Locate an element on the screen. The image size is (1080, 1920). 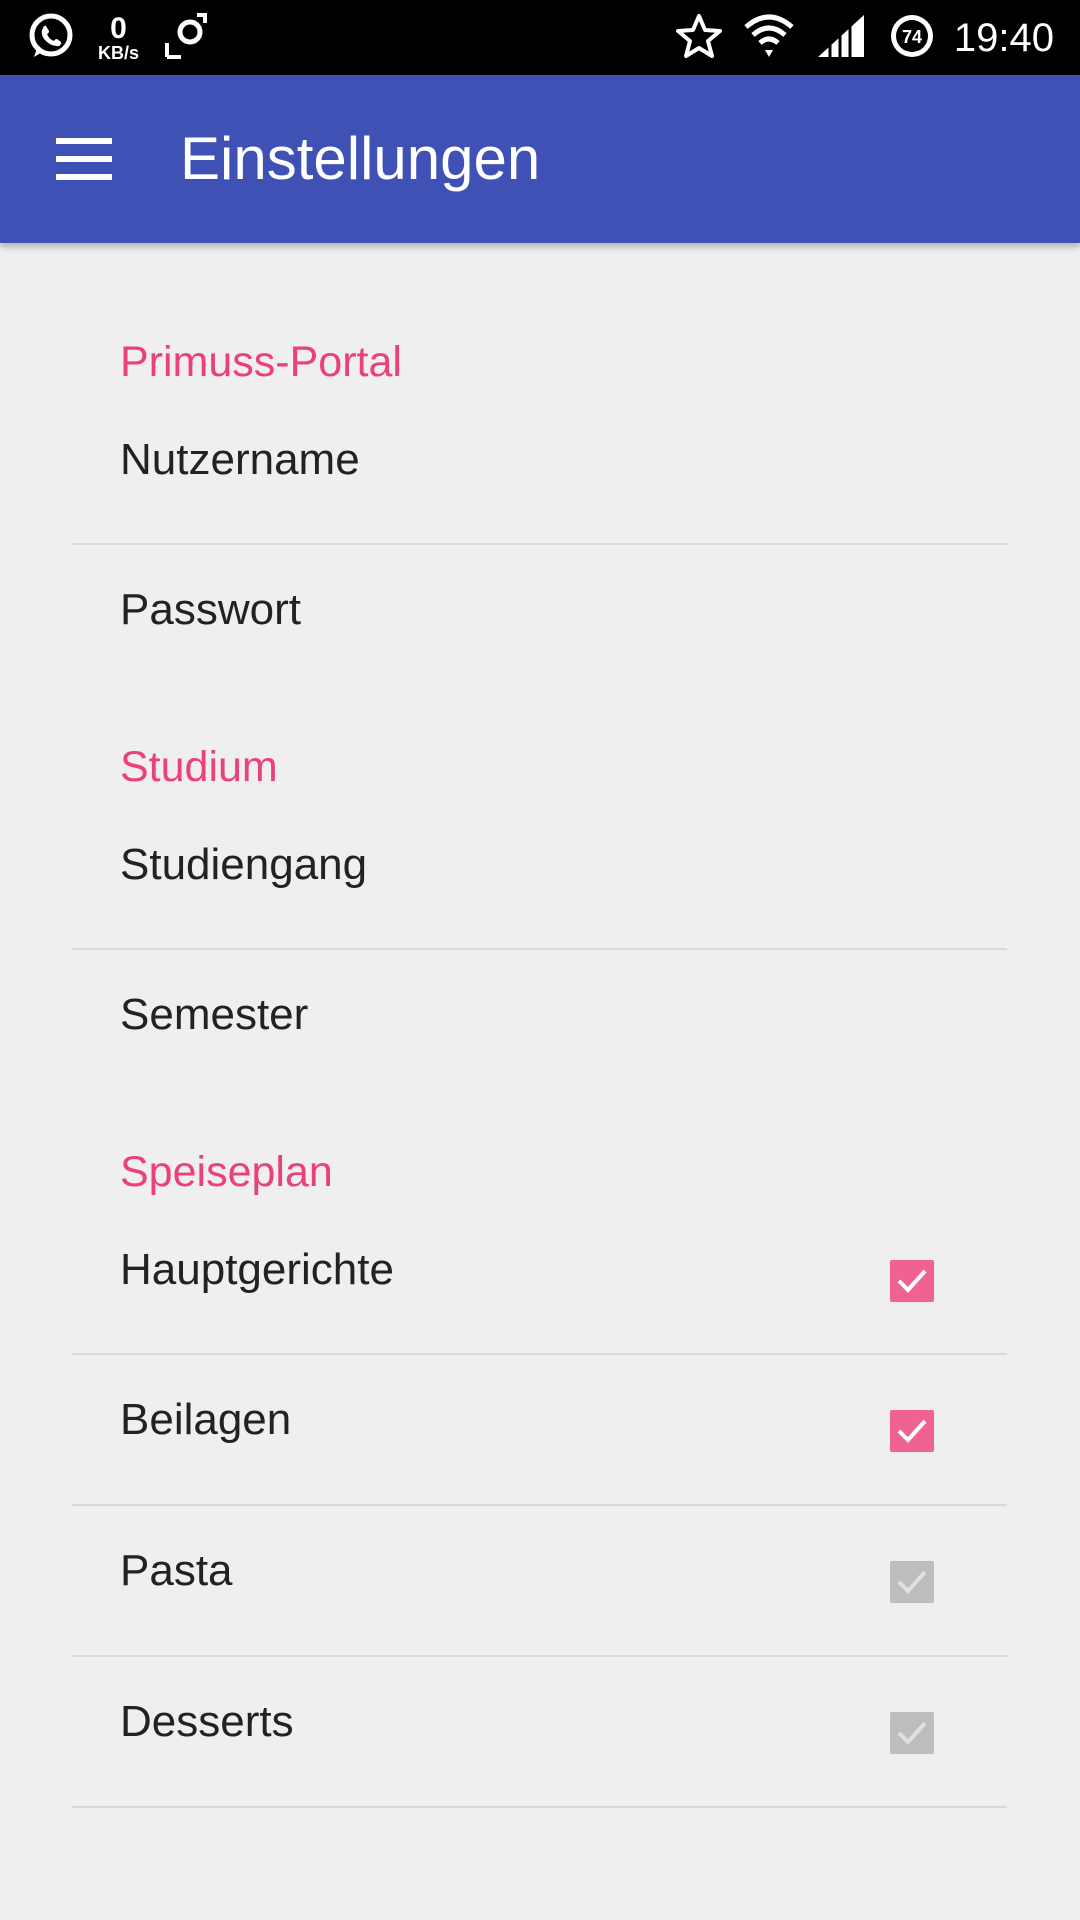
pref-nutzername: Nutzername is located at coordinates (540, 468).